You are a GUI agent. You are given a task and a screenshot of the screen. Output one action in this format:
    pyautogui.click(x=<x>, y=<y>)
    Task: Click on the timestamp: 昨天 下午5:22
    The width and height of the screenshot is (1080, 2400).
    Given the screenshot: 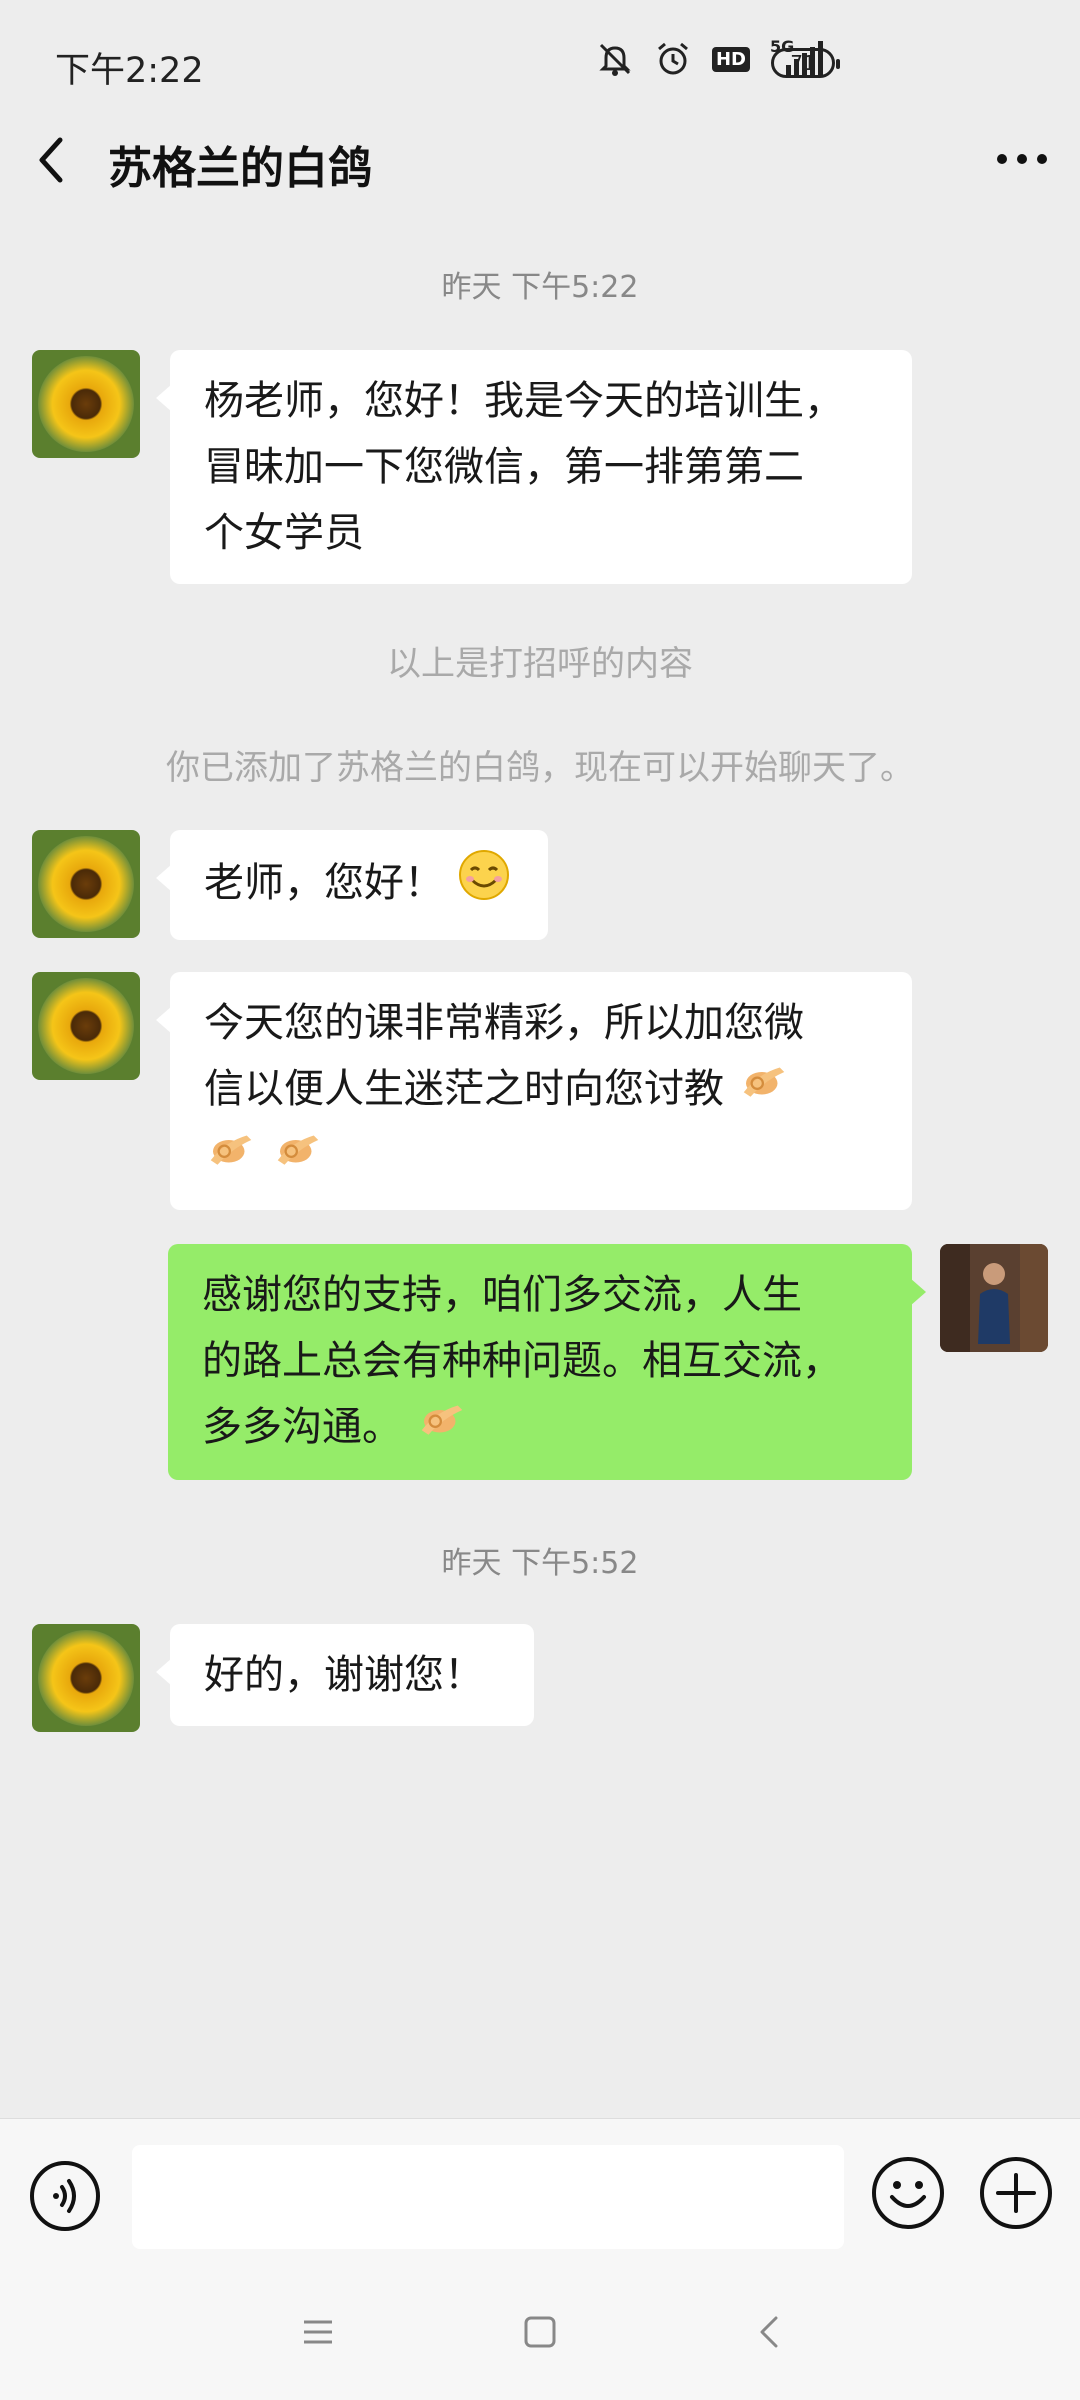 What is the action you would take?
    pyautogui.click(x=540, y=287)
    